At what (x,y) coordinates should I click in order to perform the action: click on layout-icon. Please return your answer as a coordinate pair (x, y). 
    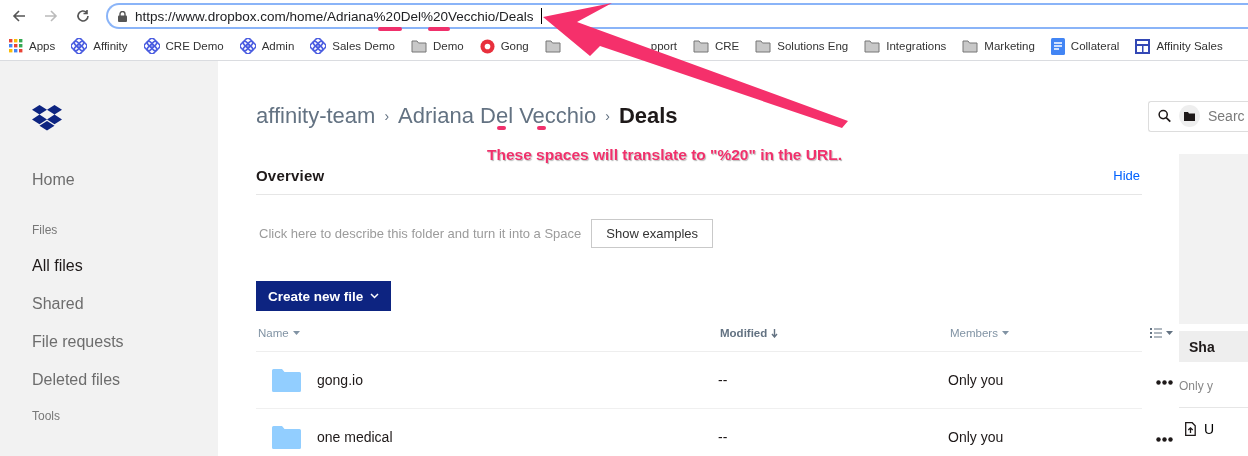
    Looking at the image, I should click on (1143, 46).